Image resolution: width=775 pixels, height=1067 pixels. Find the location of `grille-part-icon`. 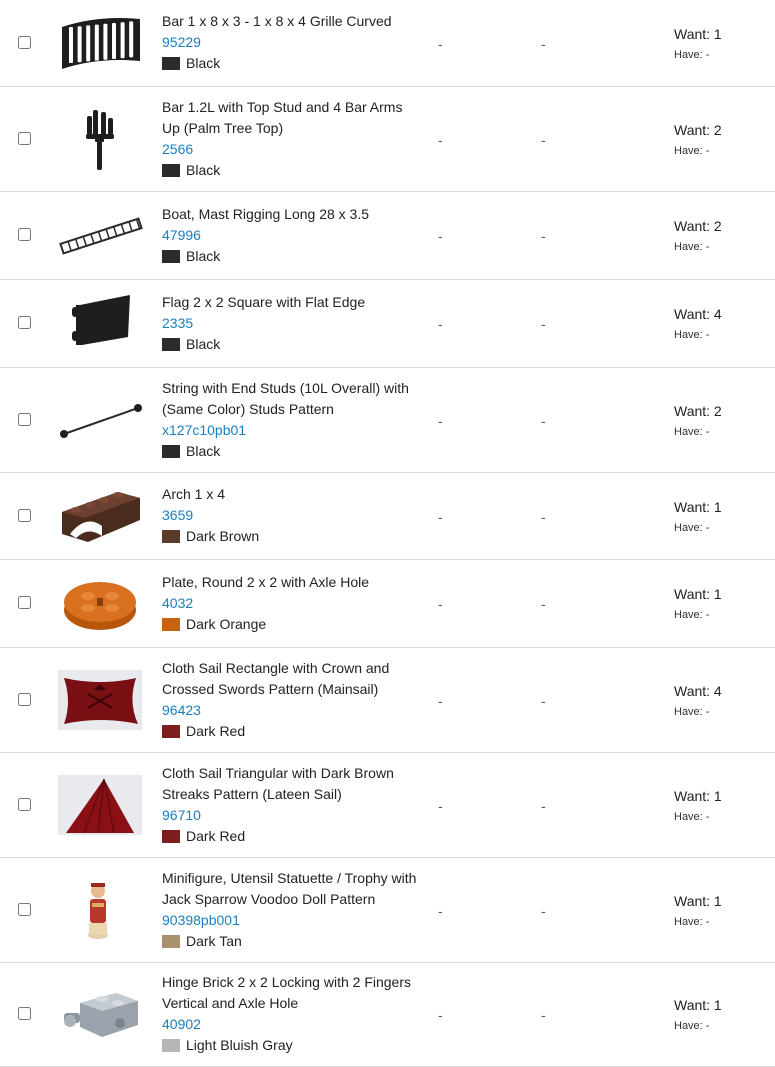

grille-part-icon is located at coordinates (101, 44).